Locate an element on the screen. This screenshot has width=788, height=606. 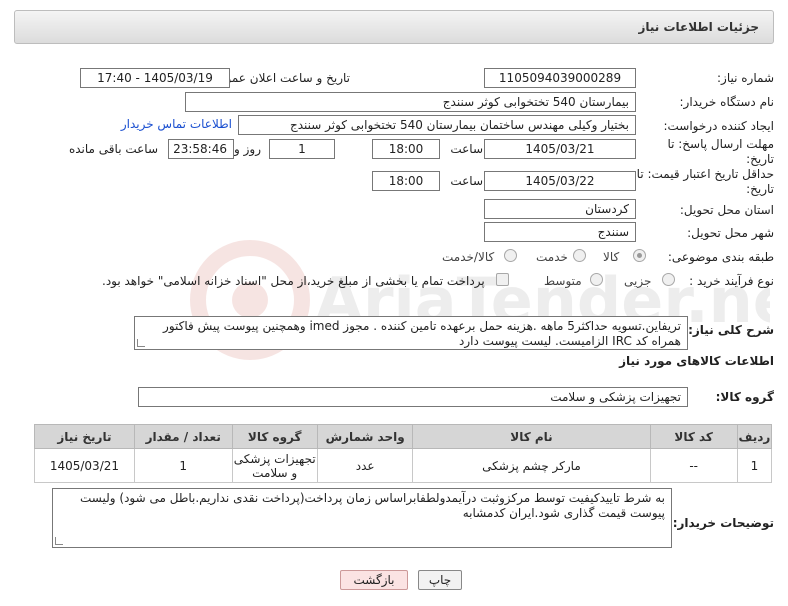
deadline-time-field: 18:00 is located at coordinates (406, 149).